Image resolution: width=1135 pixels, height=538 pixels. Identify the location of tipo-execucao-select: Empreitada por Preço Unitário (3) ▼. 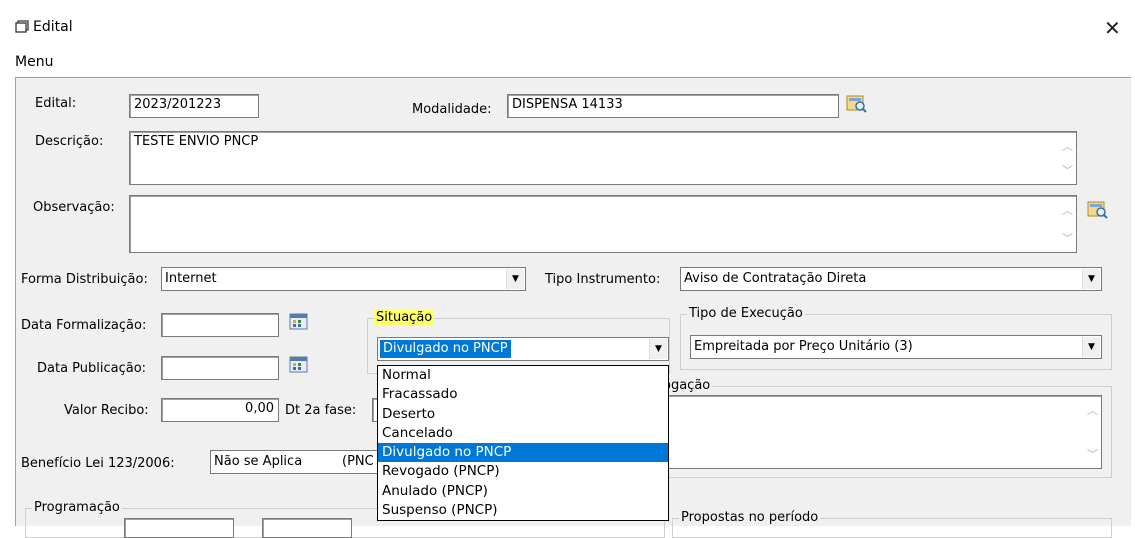
(896, 347).